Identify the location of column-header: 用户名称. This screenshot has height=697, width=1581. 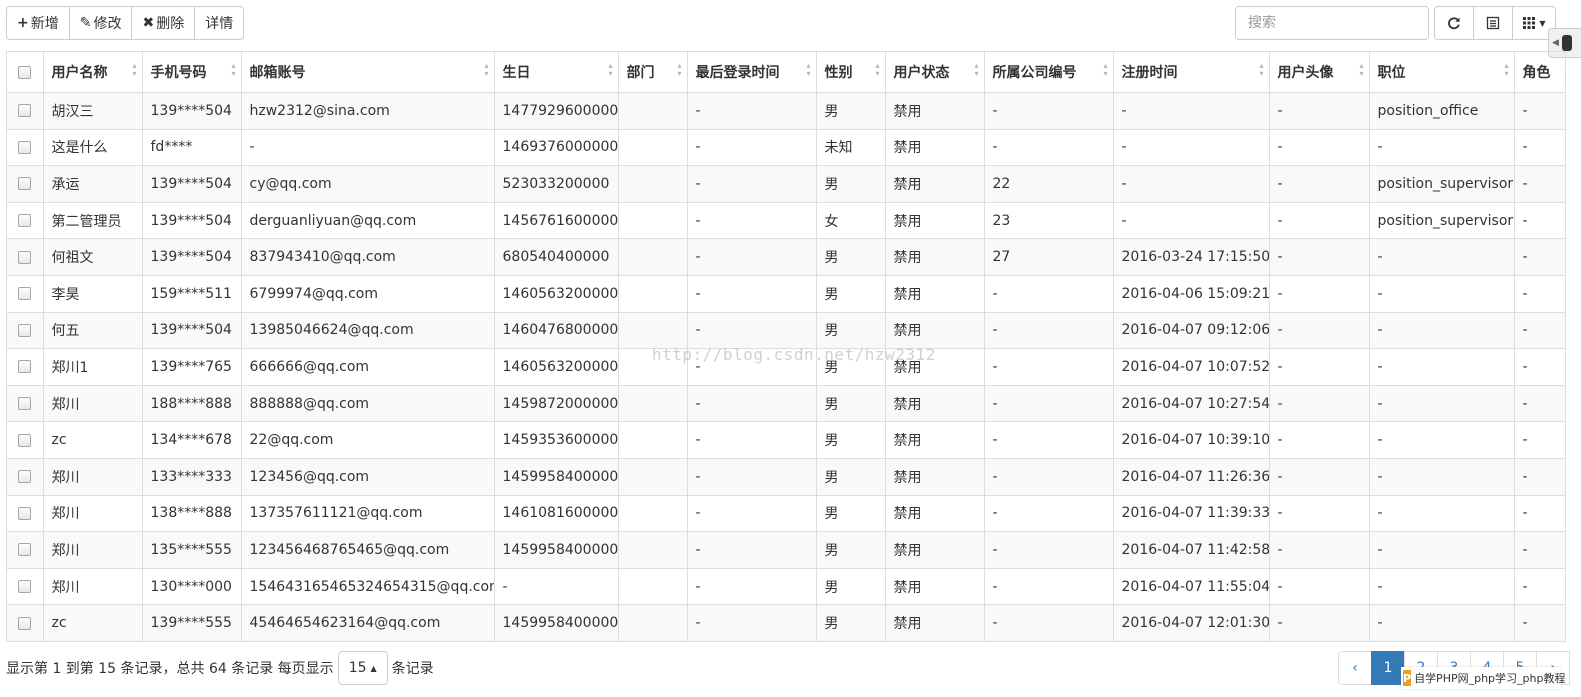
(93, 72).